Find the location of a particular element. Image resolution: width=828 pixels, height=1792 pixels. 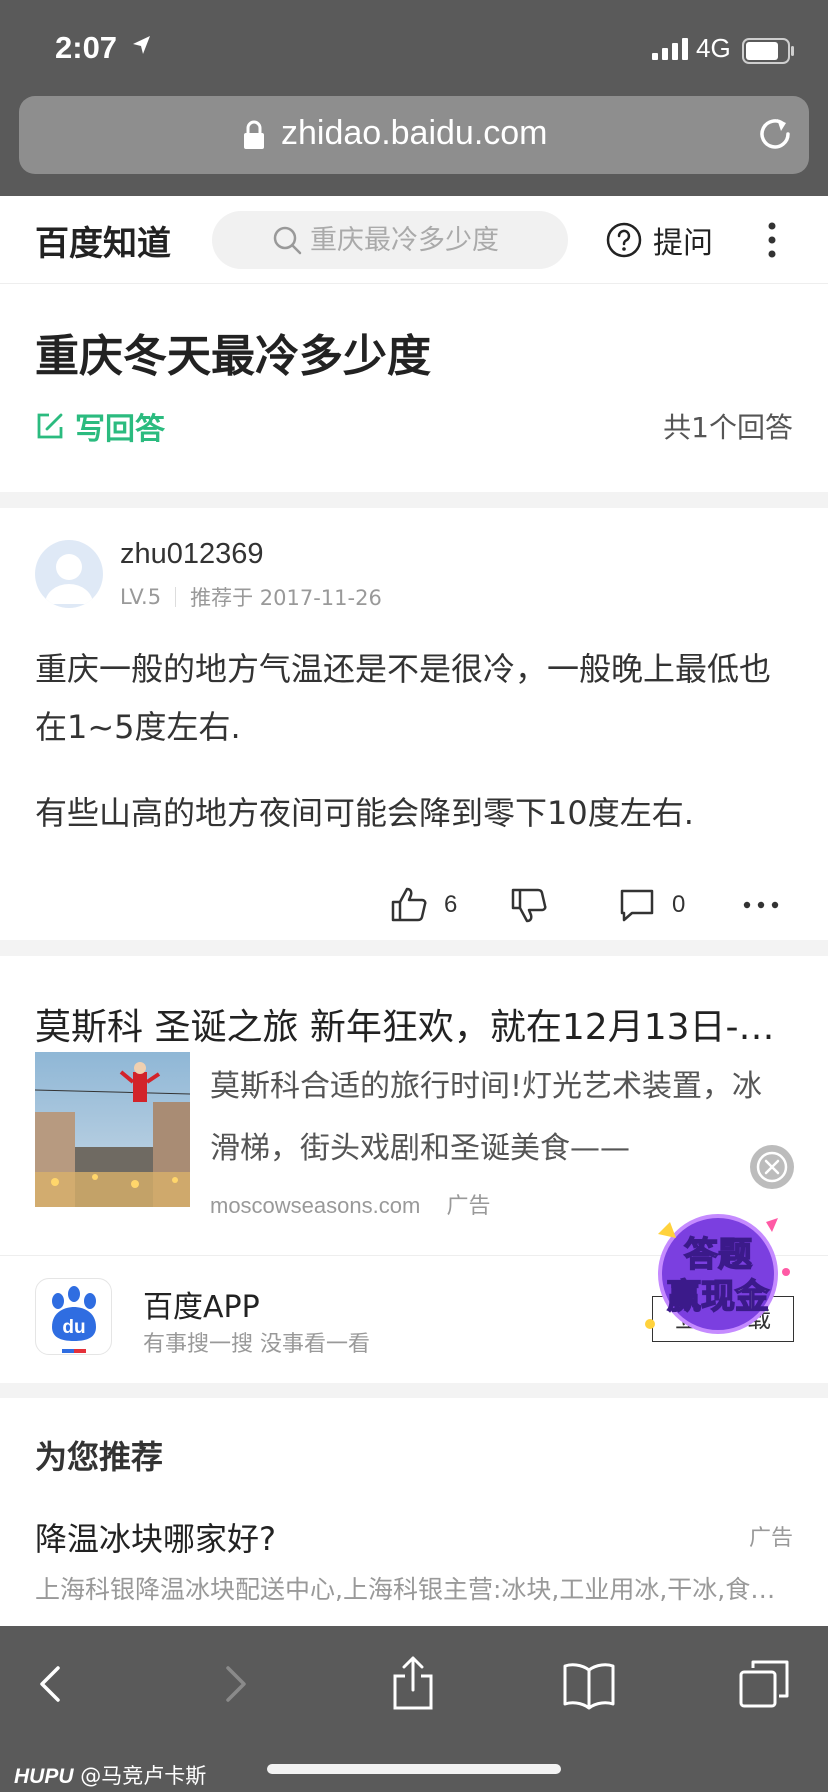

comment-button: 0 is located at coordinates (651, 905).